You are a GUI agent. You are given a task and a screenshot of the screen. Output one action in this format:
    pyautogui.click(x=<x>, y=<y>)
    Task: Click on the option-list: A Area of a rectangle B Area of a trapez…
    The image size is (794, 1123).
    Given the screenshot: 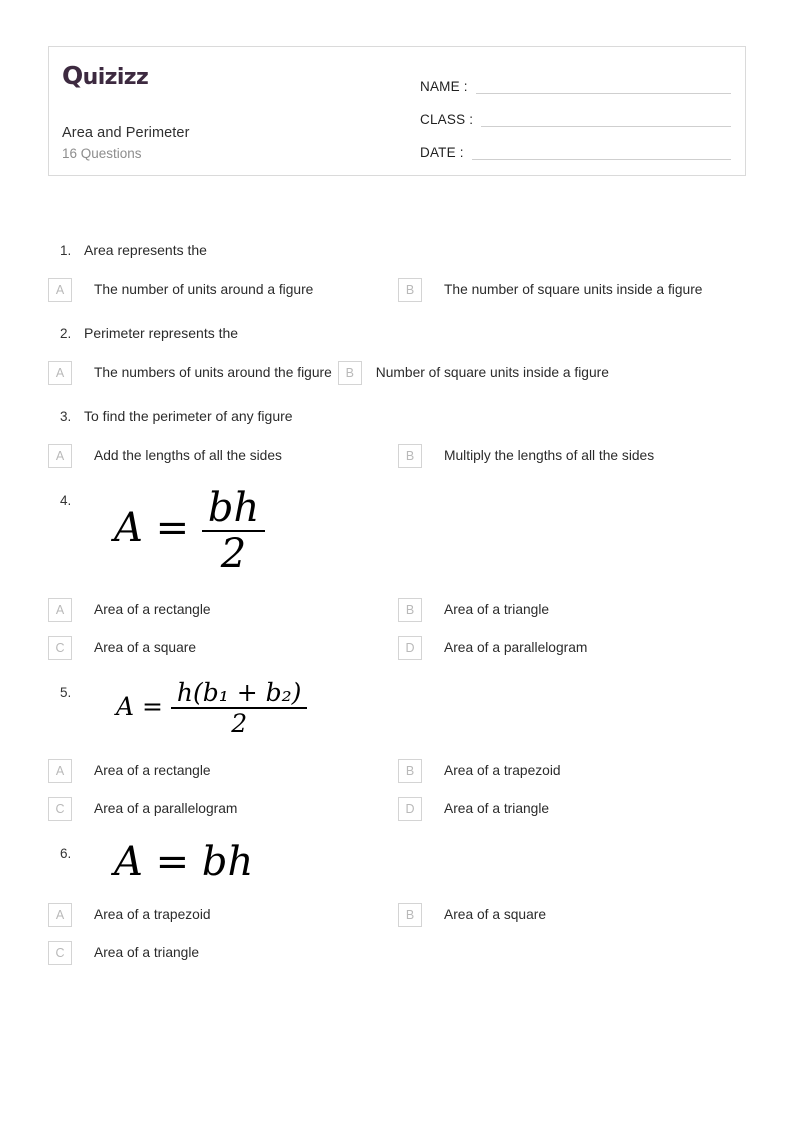 What is the action you would take?
    pyautogui.click(x=398, y=787)
    